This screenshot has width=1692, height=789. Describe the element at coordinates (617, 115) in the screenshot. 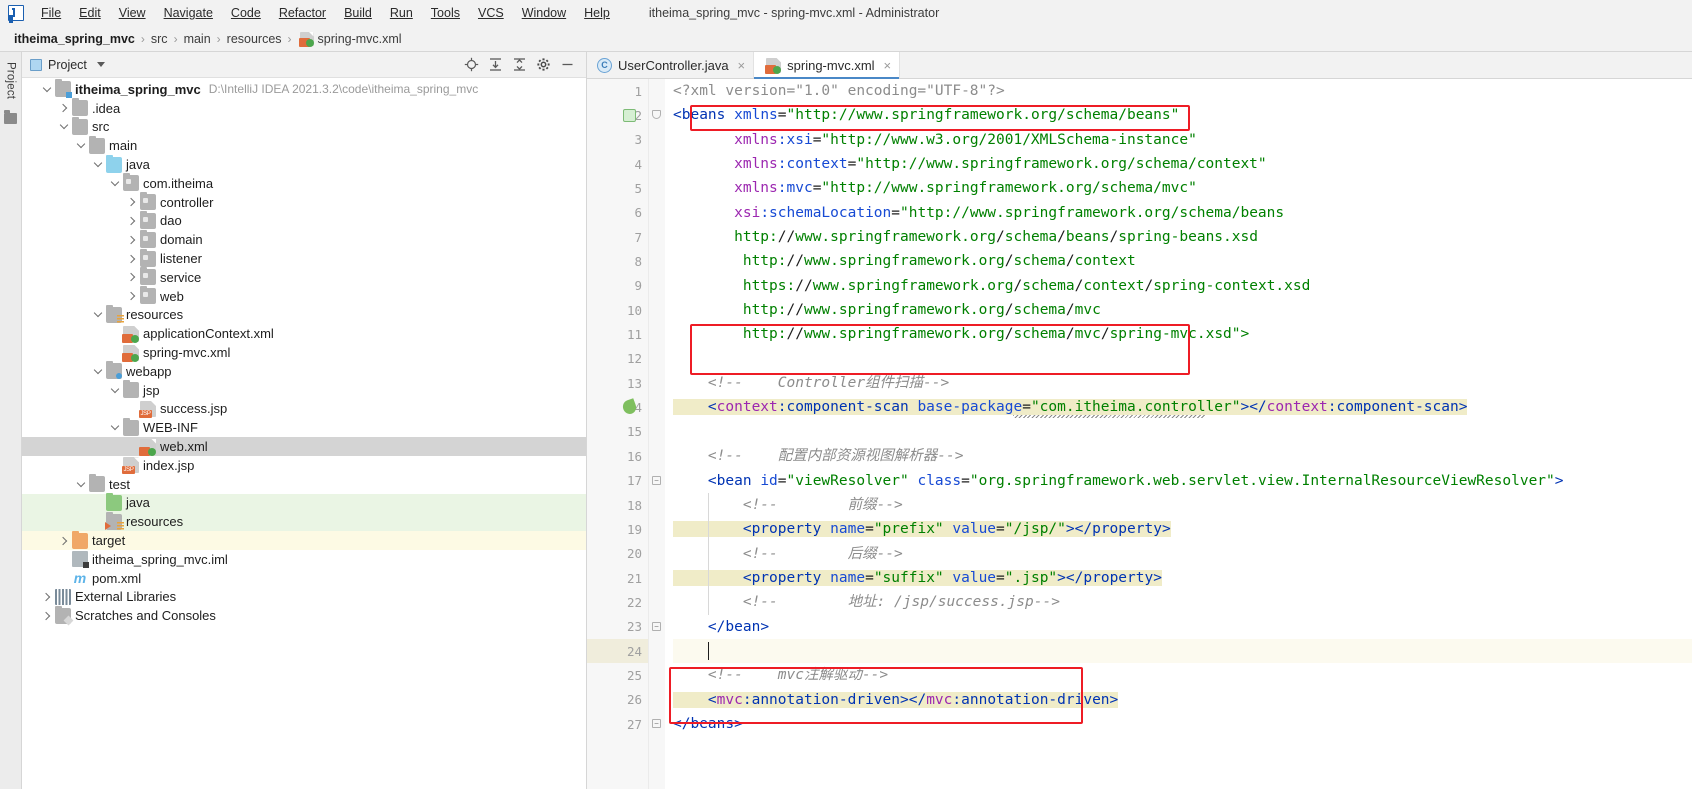

I see `line-number: 2` at that location.